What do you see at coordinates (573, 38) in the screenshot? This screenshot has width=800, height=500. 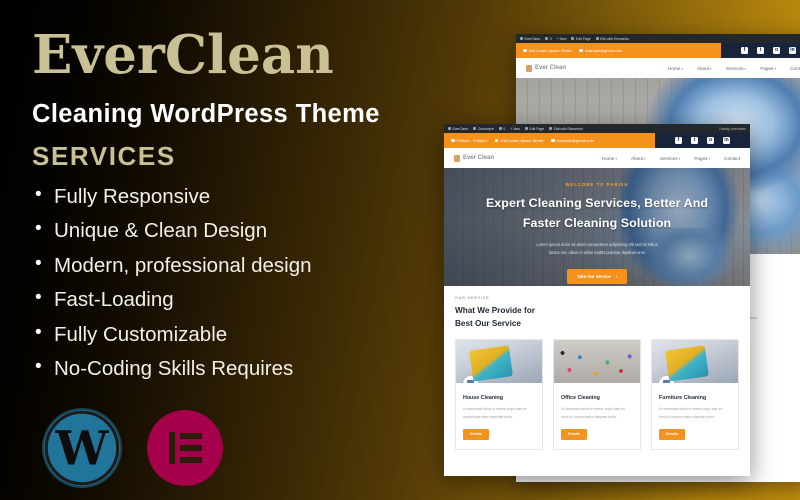 I see `pencil-icon` at bounding box center [573, 38].